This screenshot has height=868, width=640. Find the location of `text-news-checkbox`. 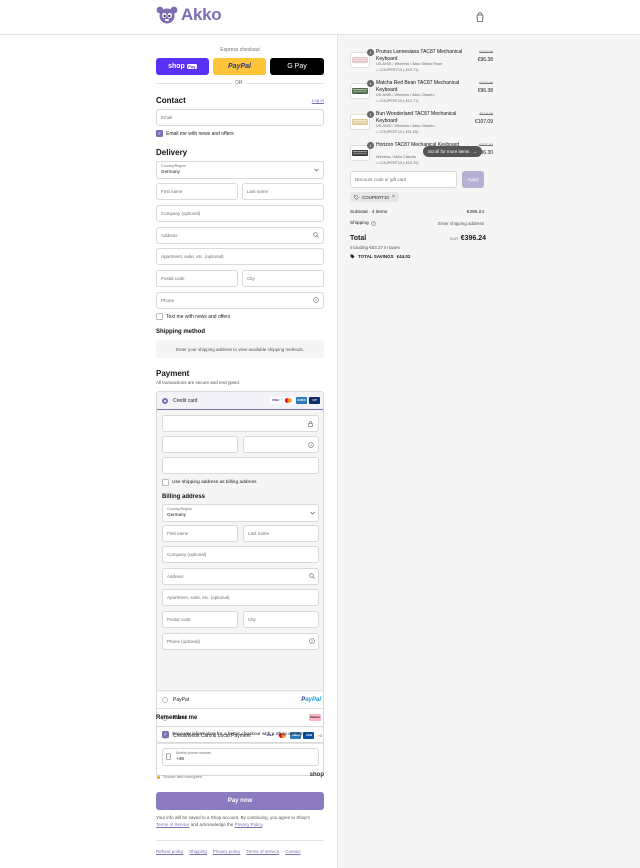

text-news-checkbox is located at coordinates (159, 316).